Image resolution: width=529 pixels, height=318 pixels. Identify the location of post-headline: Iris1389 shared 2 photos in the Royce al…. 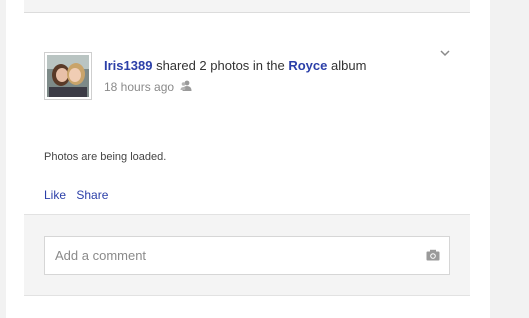
(235, 65).